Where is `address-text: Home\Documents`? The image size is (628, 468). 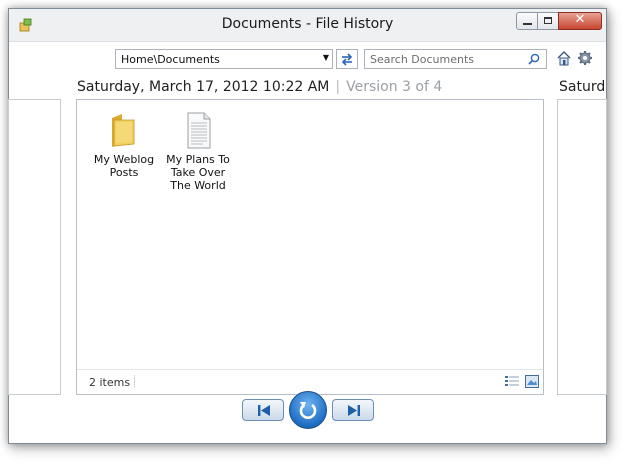 address-text: Home\Documents is located at coordinates (170, 59).